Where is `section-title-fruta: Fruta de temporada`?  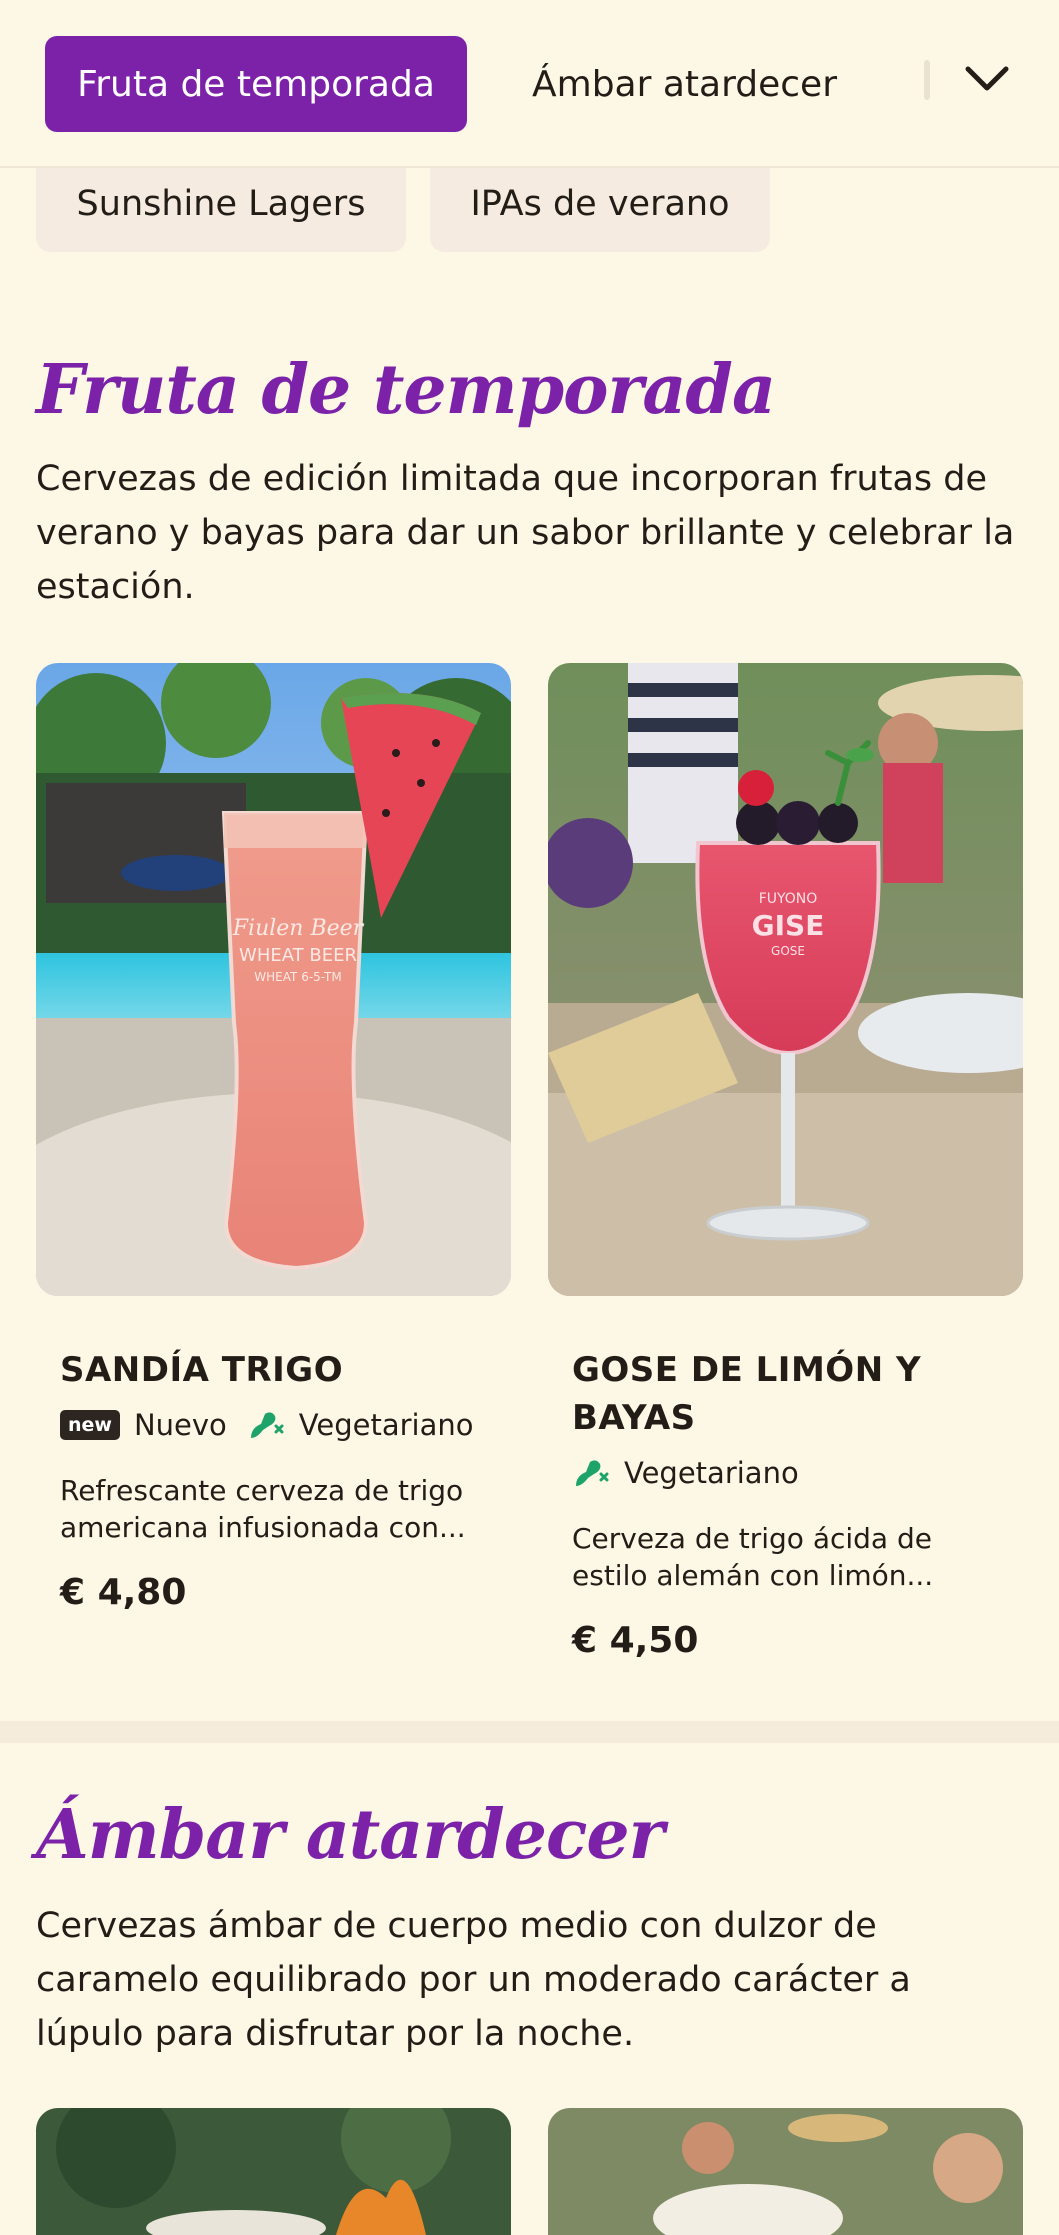 section-title-fruta: Fruta de temporada is located at coordinates (406, 390).